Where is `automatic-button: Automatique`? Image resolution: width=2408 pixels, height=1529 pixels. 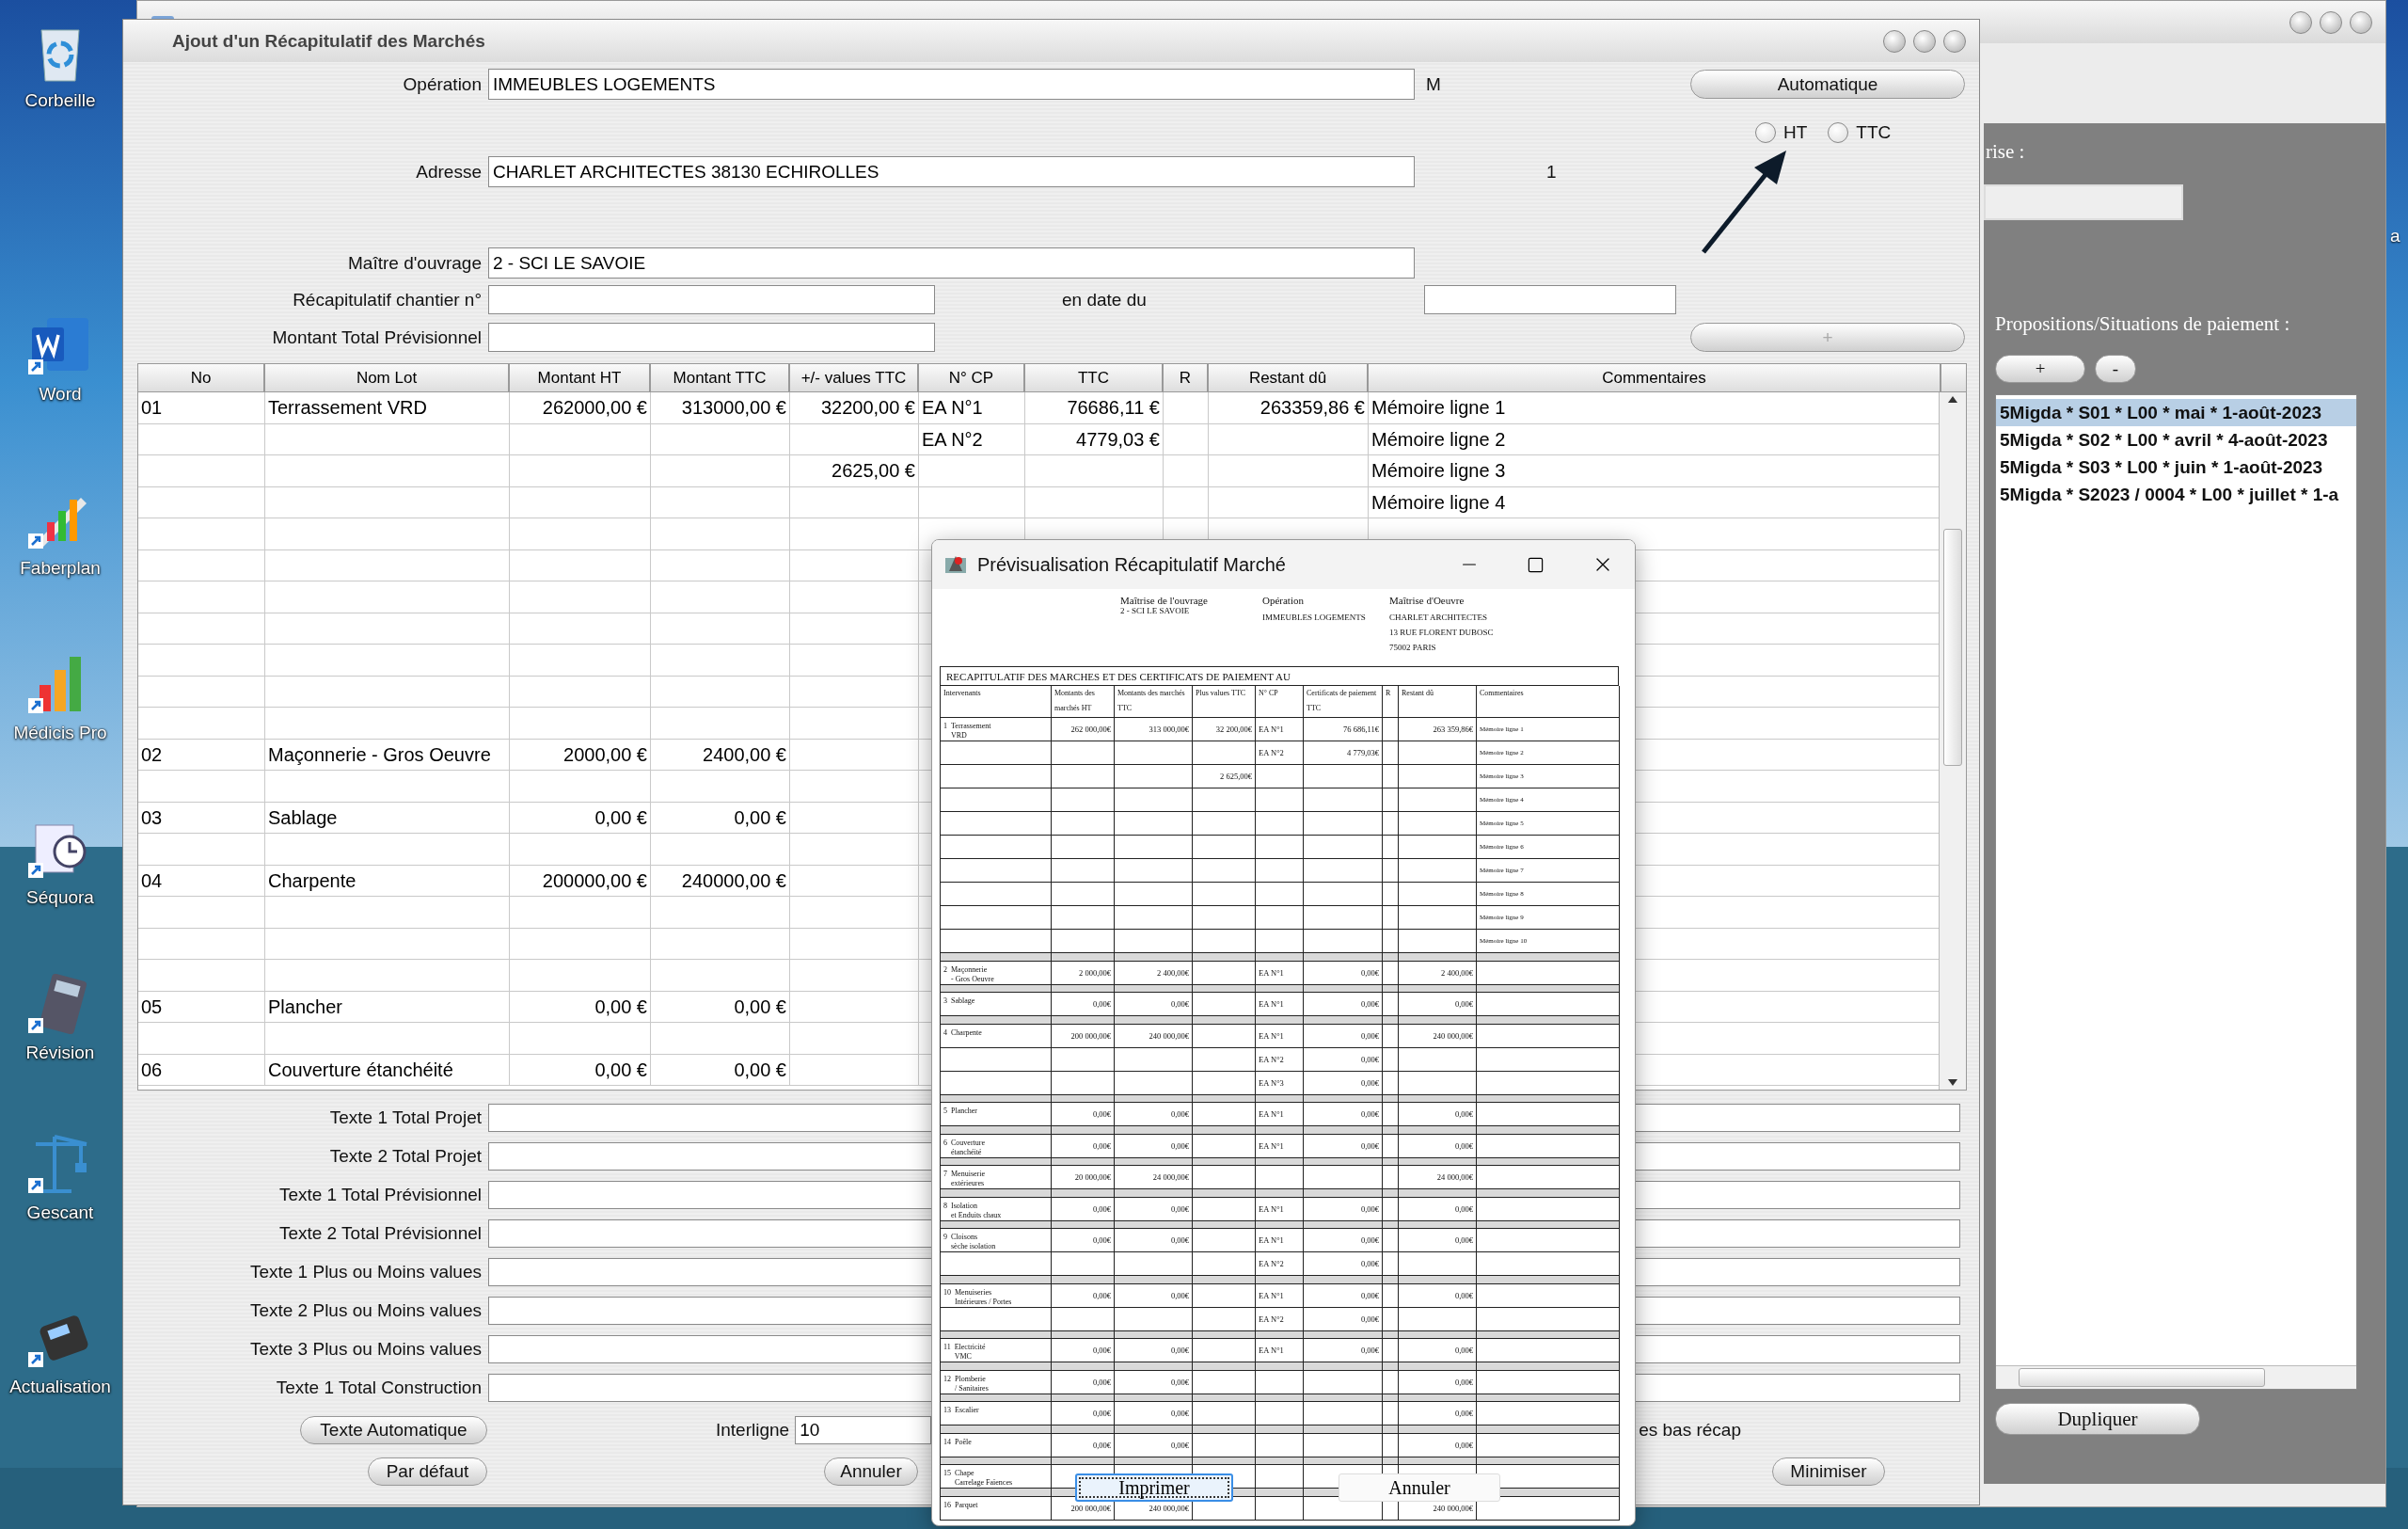 automatic-button: Automatique is located at coordinates (1828, 84).